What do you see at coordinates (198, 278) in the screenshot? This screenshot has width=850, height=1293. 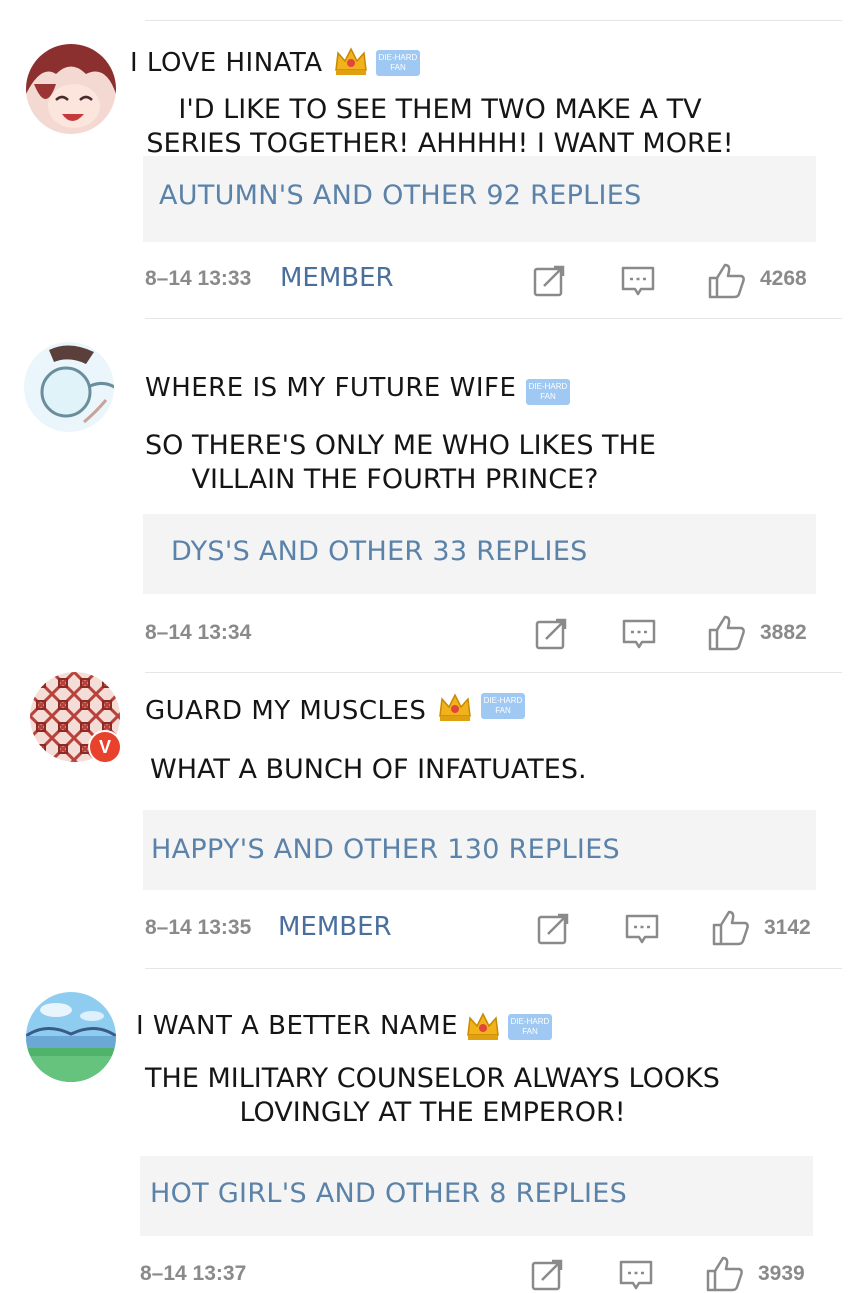 I see `timestamp: 8–14 13:33` at bounding box center [198, 278].